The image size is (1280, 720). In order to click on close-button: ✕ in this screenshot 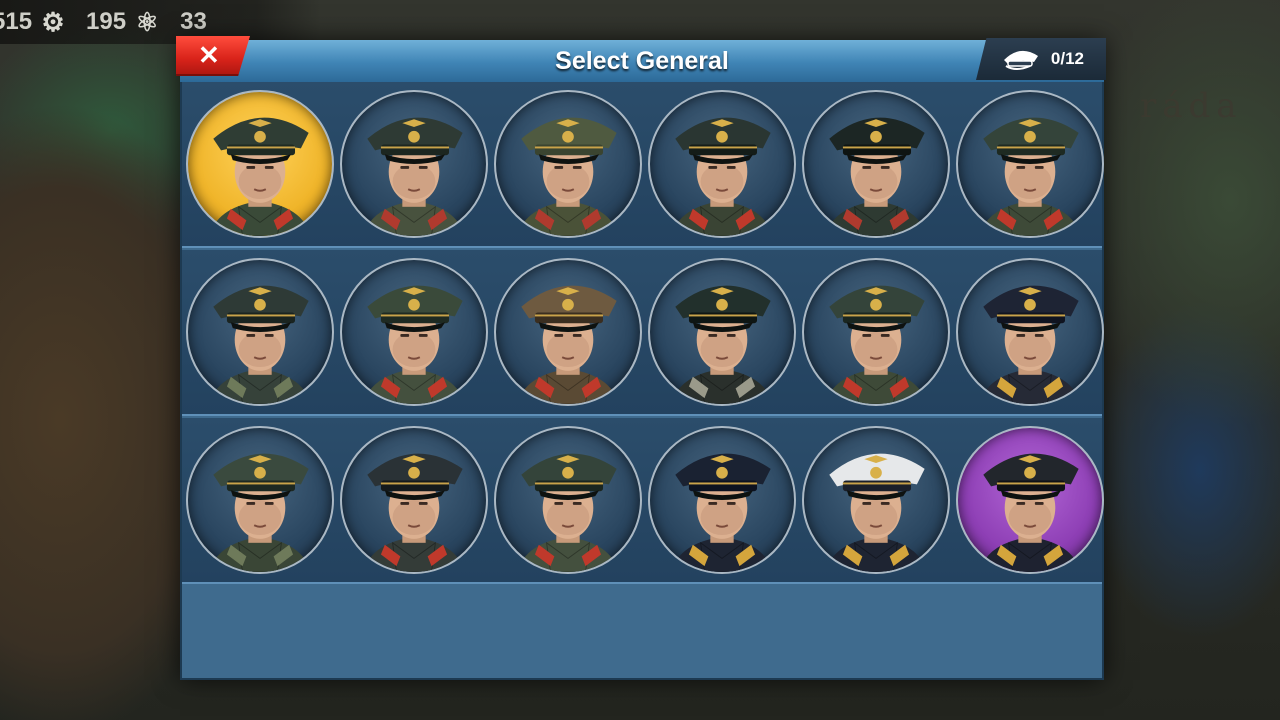, I will do `click(213, 56)`.